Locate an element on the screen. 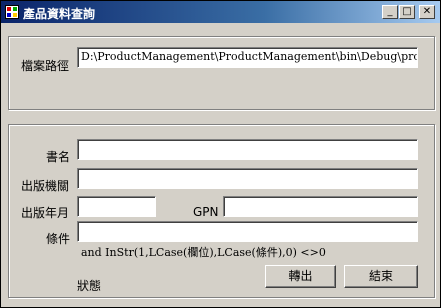 The image size is (441, 308). publisher-label: 出版機關 is located at coordinates (45, 186).